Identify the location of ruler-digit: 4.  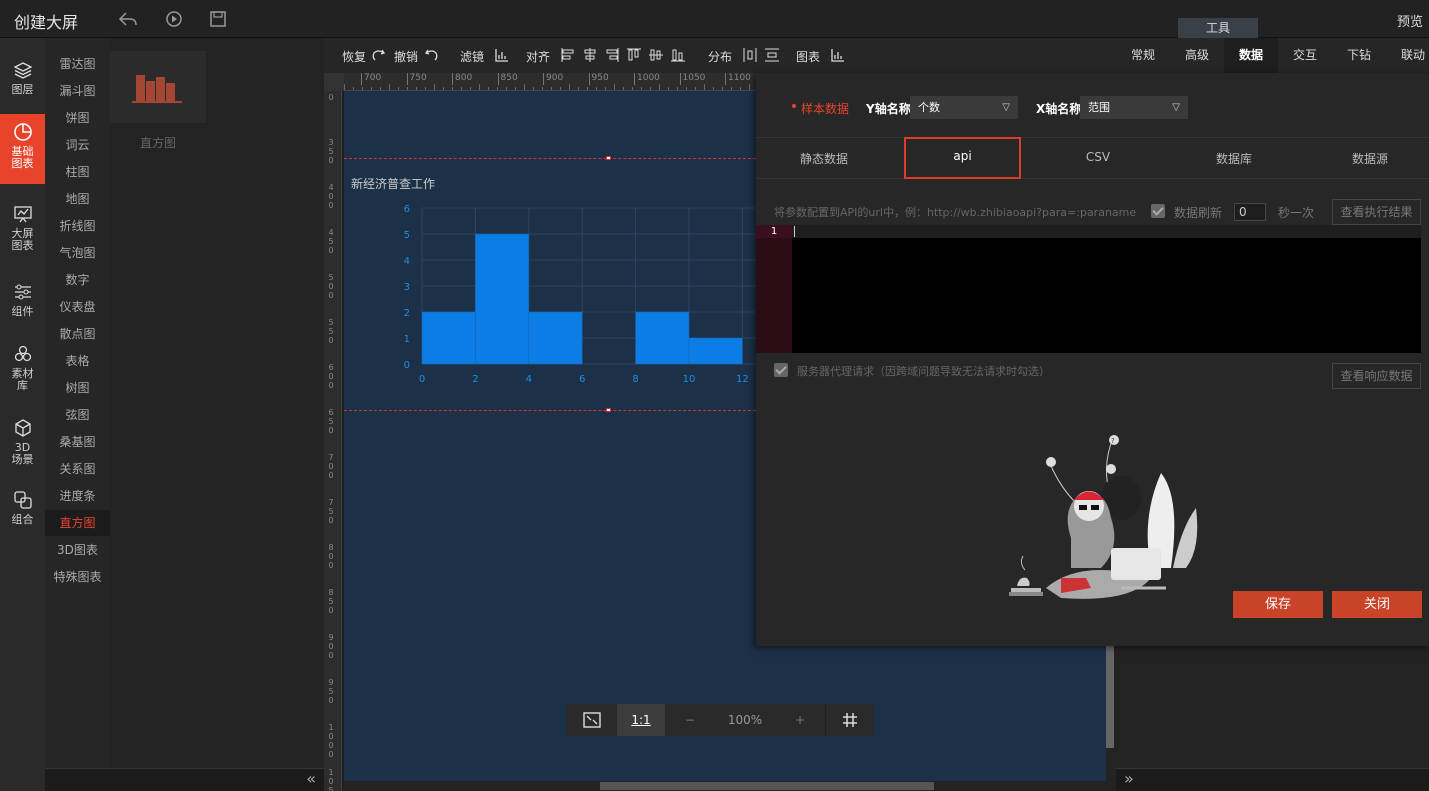
(331, 187).